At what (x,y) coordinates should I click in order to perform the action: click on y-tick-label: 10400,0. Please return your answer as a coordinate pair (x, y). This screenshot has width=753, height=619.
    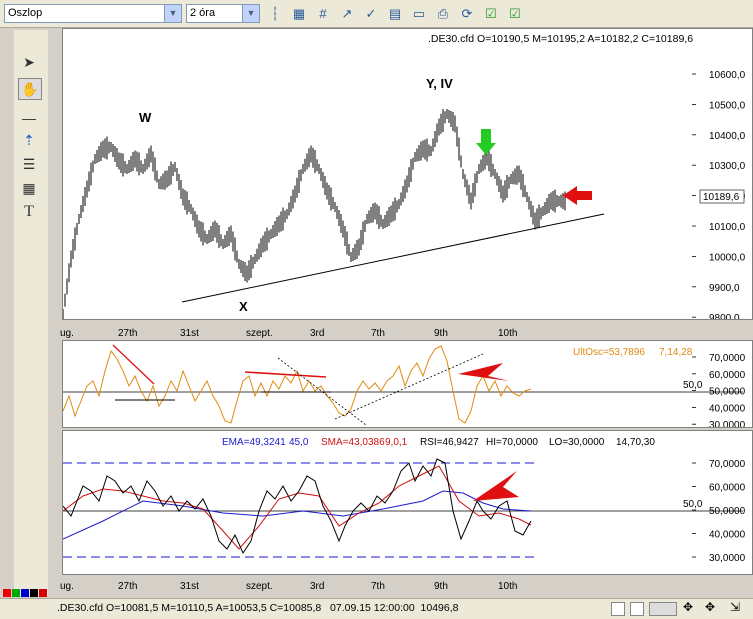
    Looking at the image, I should click on (727, 136).